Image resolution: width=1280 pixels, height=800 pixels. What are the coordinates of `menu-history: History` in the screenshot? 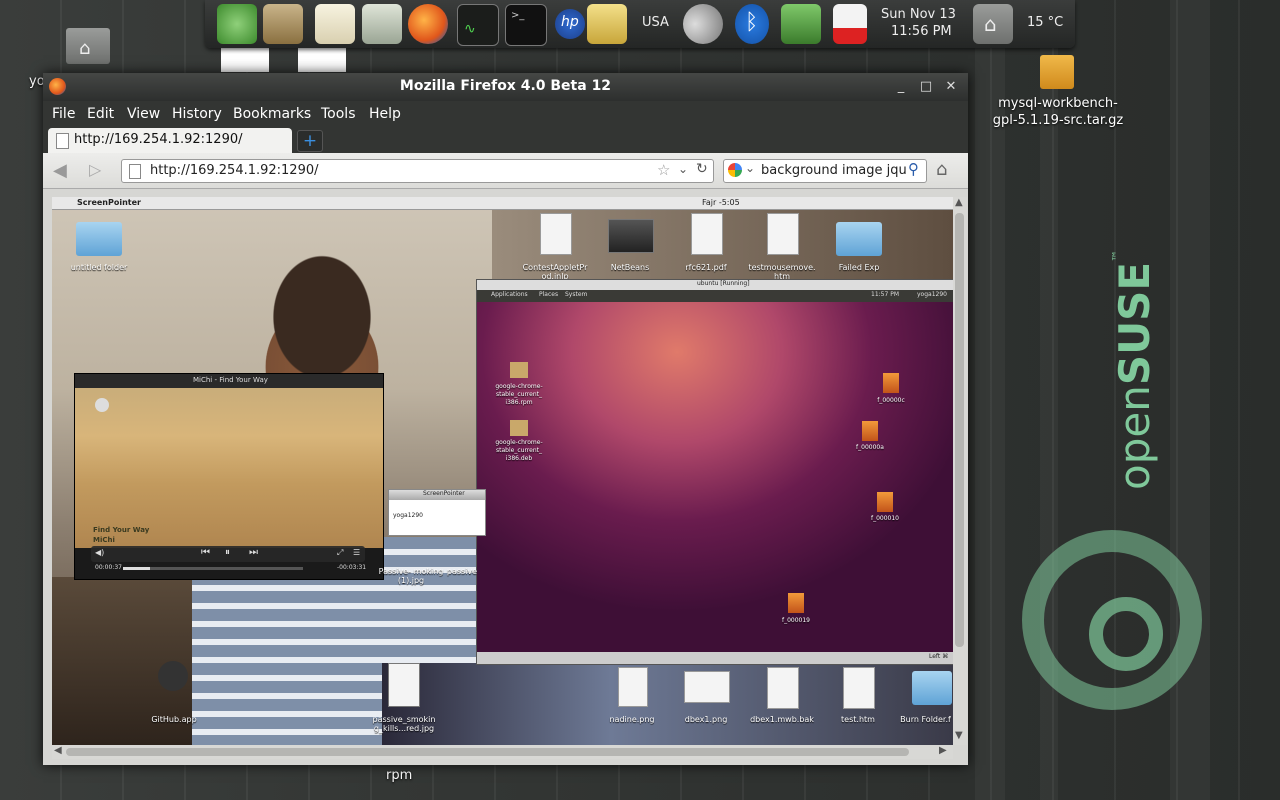 It's located at (197, 114).